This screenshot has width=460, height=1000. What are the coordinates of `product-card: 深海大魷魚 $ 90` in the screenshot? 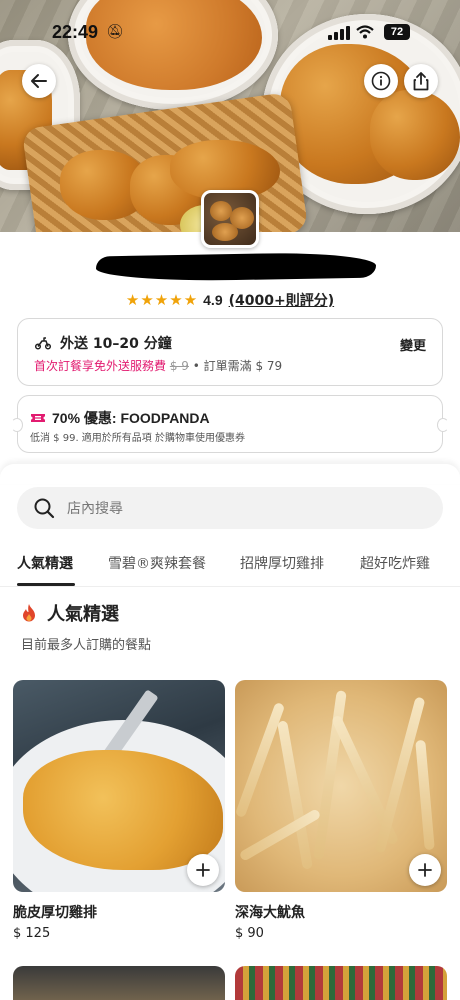 It's located at (341, 810).